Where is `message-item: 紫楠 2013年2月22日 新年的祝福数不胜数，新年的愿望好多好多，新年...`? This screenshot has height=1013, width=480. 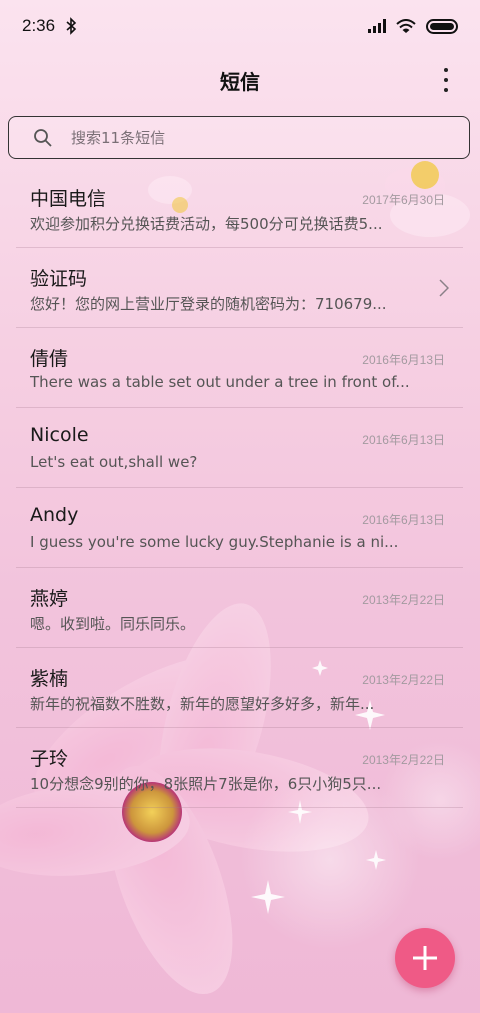
message-item: 紫楠 2013年2月22日 新年的祝福数不胜数，新年的愿望好多好多，新年... is located at coordinates (239, 688).